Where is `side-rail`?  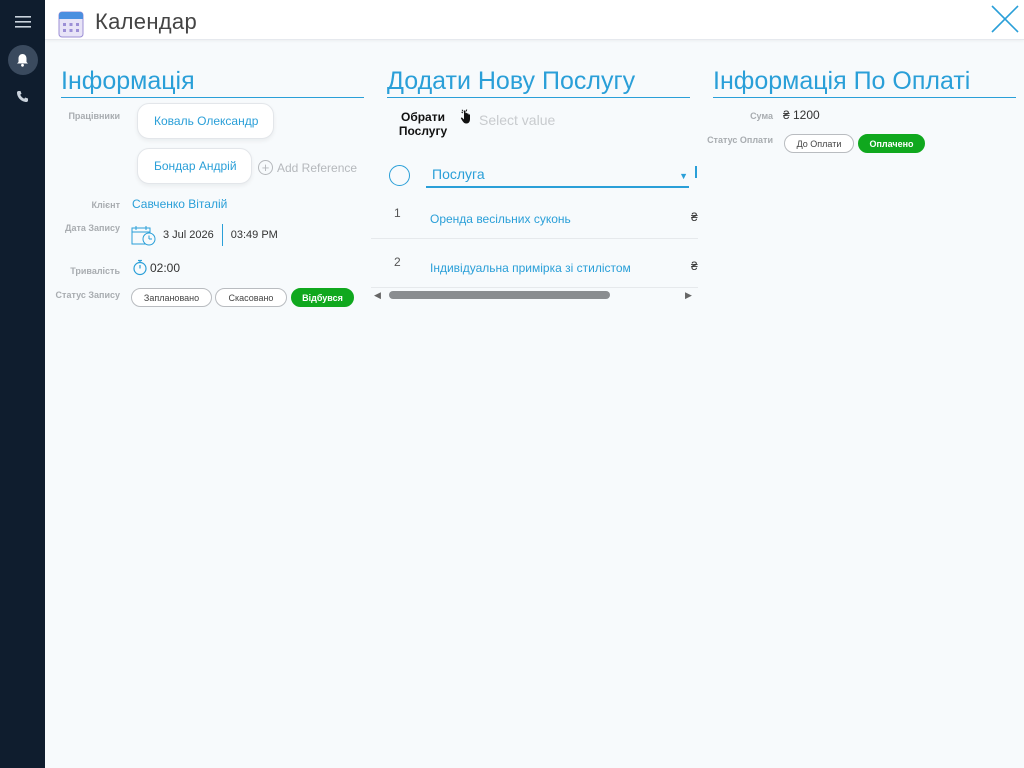 side-rail is located at coordinates (22, 384).